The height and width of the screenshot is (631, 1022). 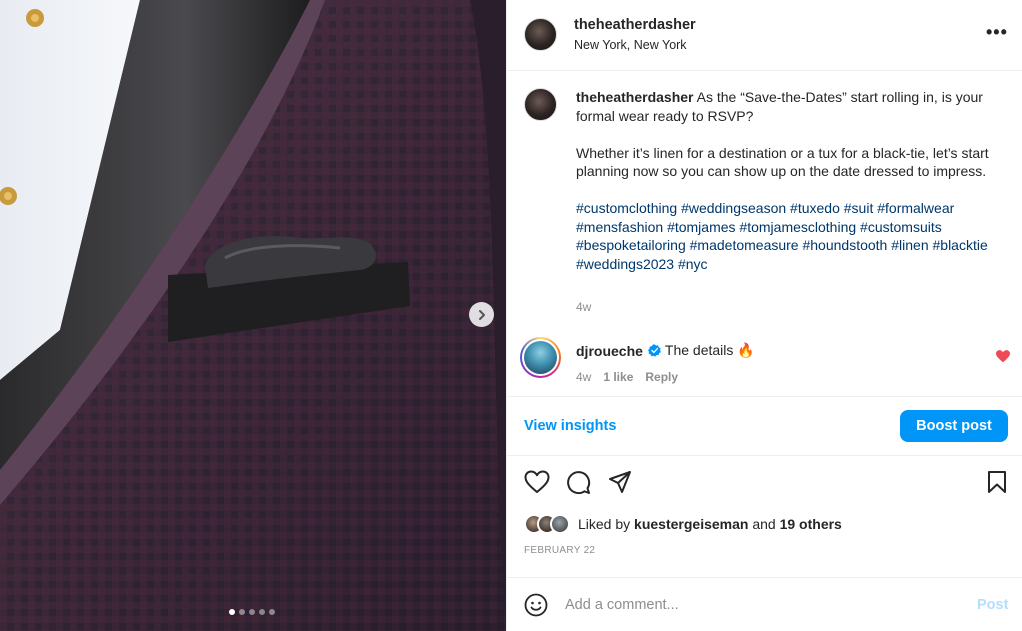 What do you see at coordinates (537, 482) in the screenshot?
I see `heart-icon` at bounding box center [537, 482].